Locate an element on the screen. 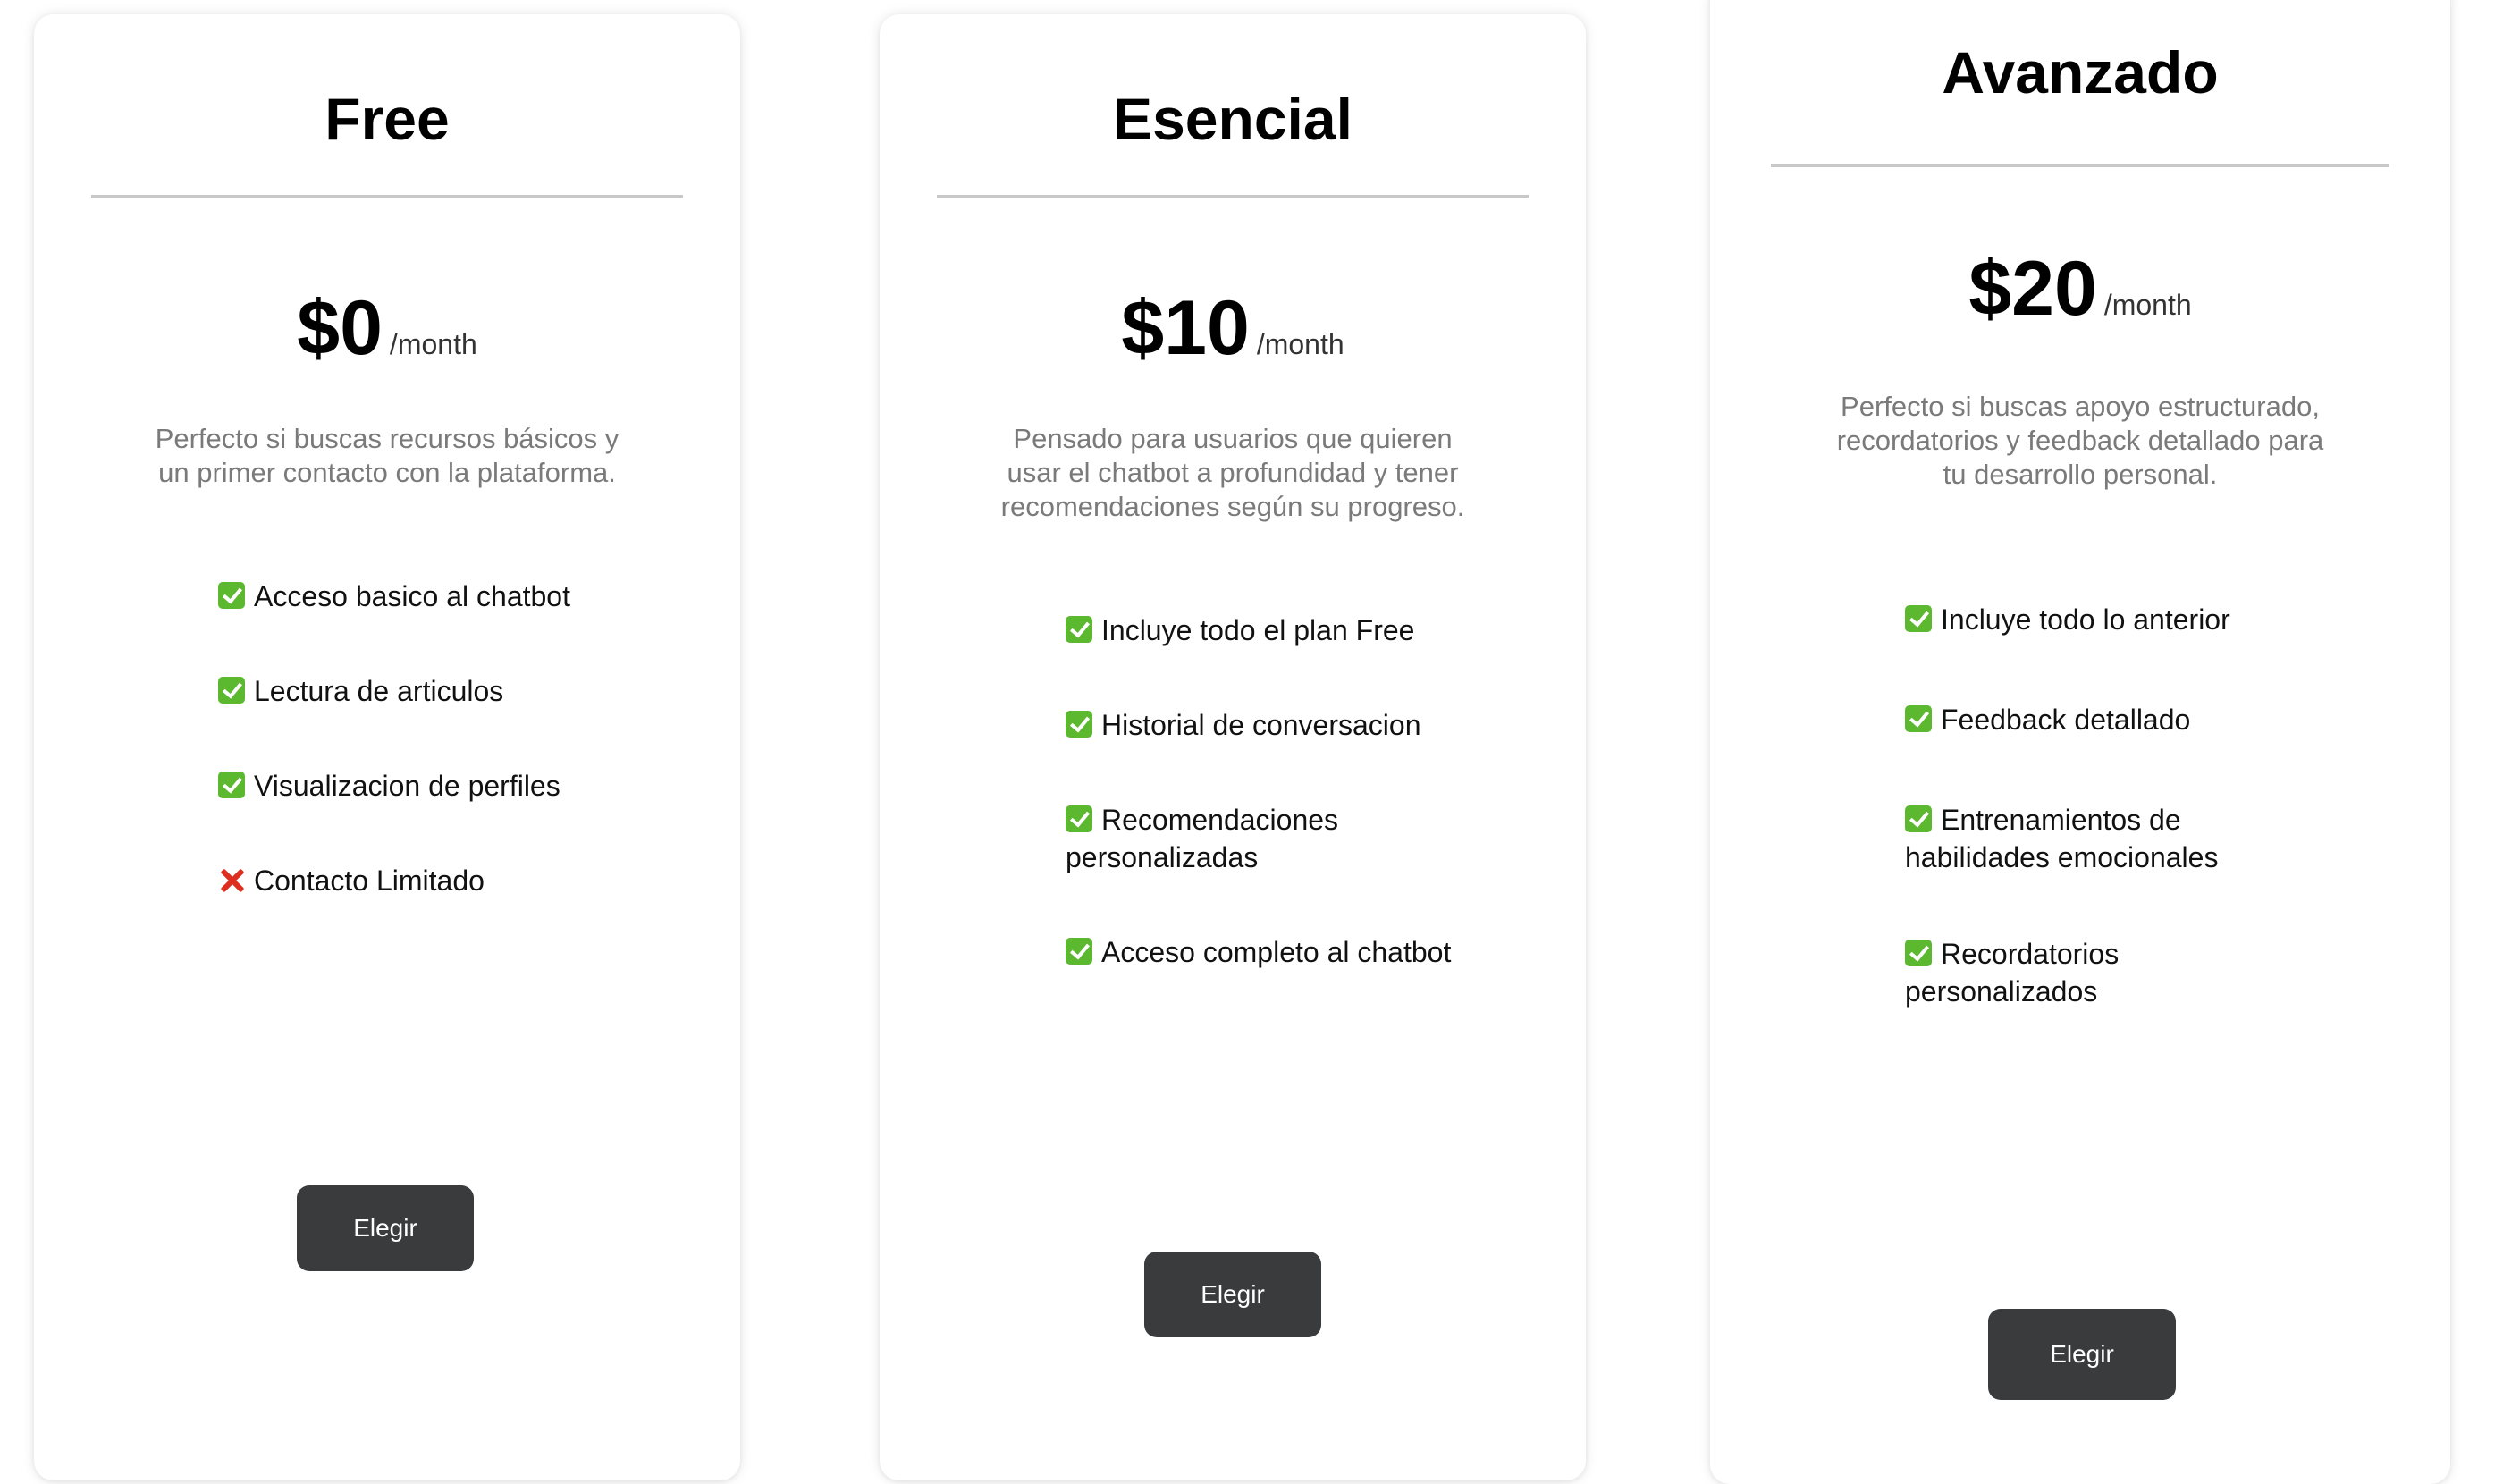  plan-title: Esencial is located at coordinates (1233, 119).